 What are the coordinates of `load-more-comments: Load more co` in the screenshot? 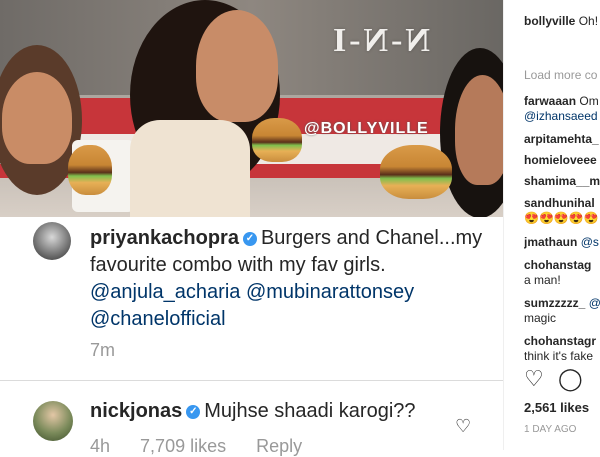 It's located at (562, 75).